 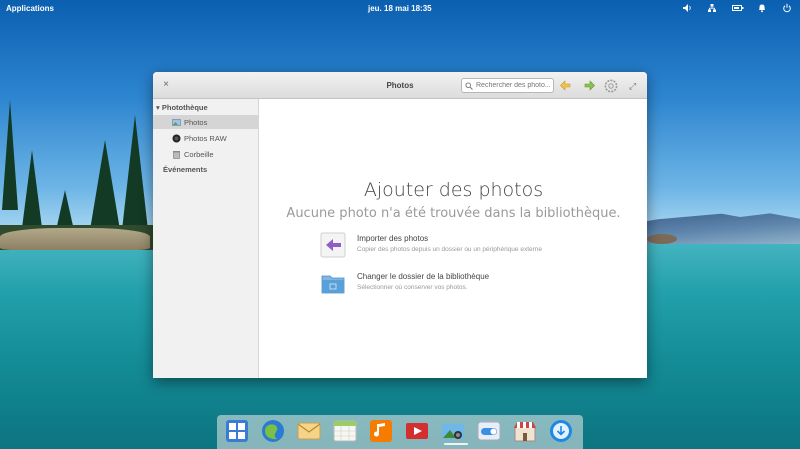 I want to click on volume-icon, so click(x=687, y=8).